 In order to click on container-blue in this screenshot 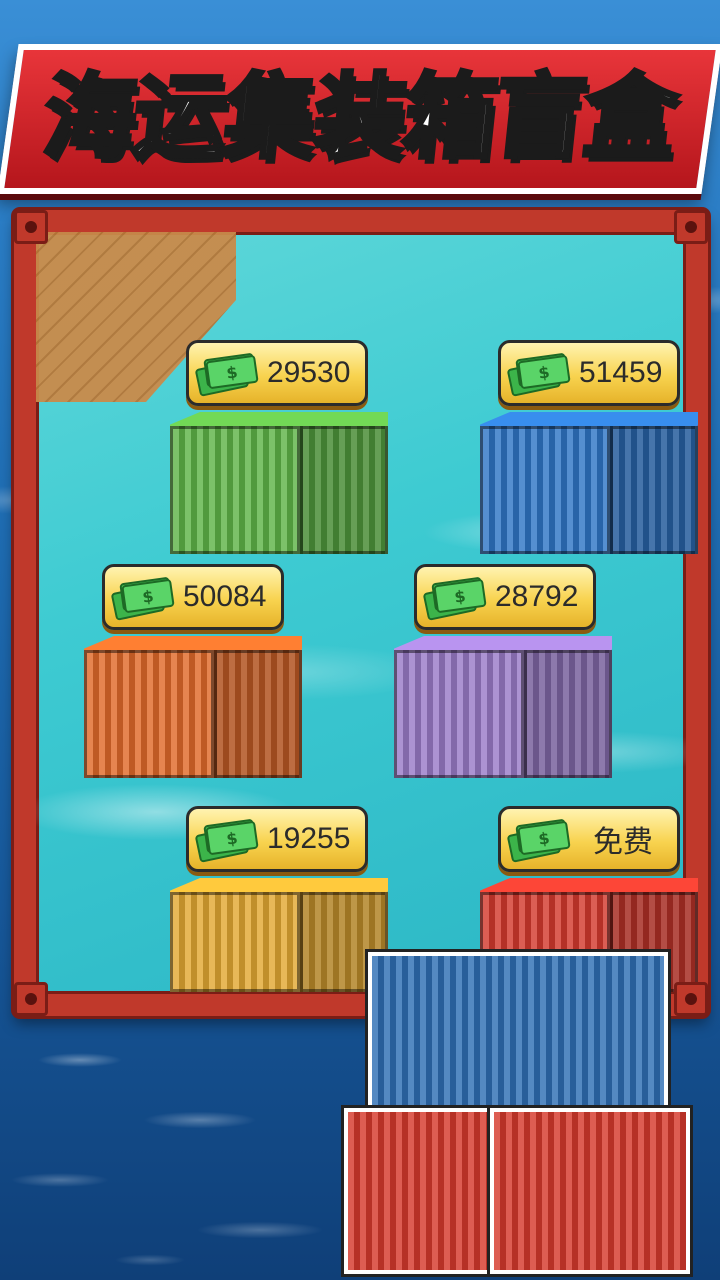, I will do `click(589, 492)`.